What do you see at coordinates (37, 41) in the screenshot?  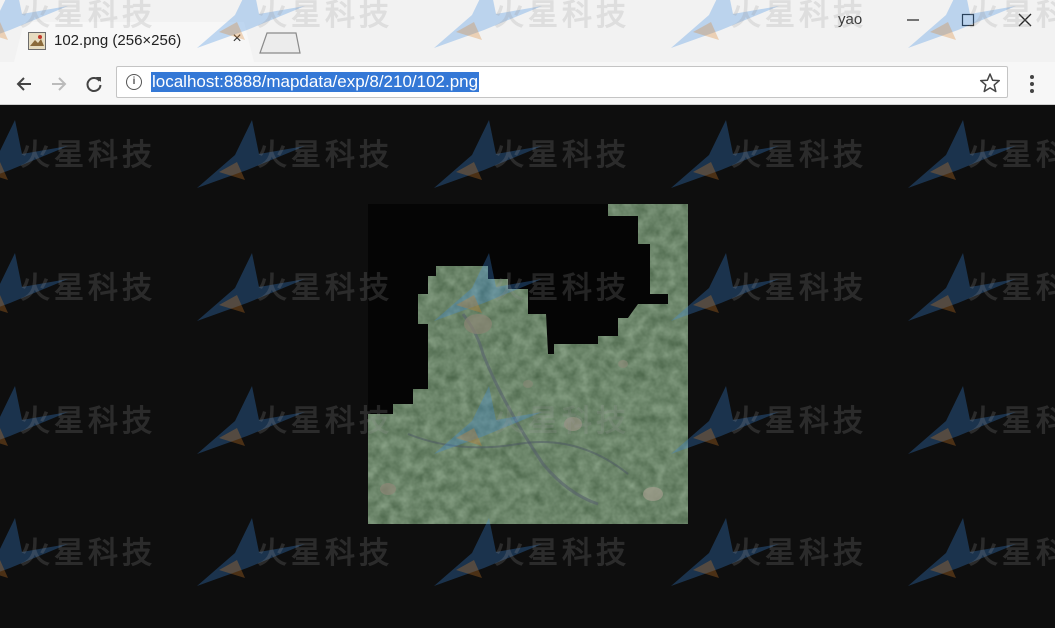 I see `image-file-icon` at bounding box center [37, 41].